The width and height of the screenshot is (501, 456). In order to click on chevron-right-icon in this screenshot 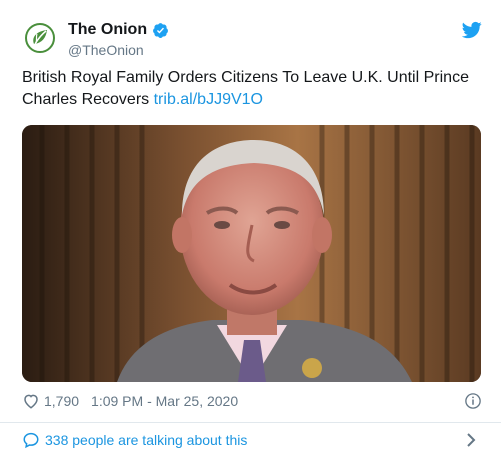, I will do `click(471, 440)`.